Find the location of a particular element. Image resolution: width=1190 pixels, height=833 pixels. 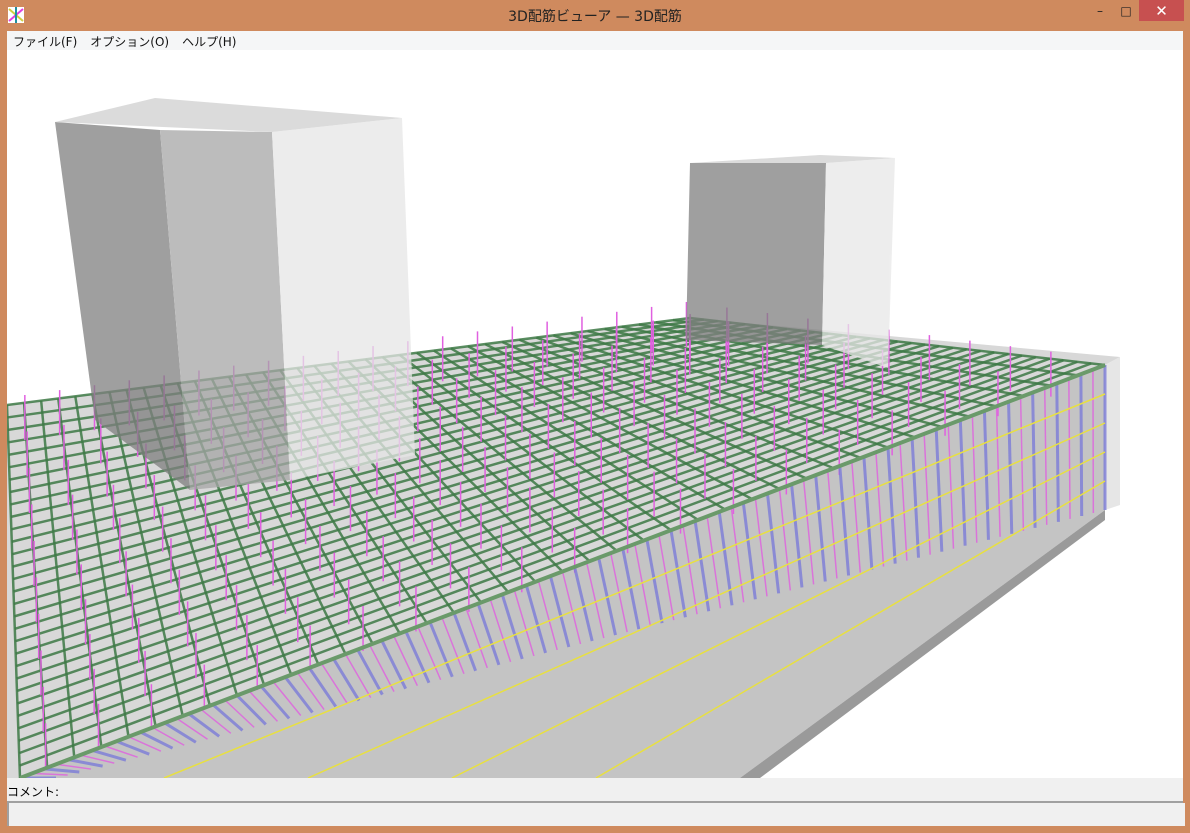

status-bar is located at coordinates (596, 814).